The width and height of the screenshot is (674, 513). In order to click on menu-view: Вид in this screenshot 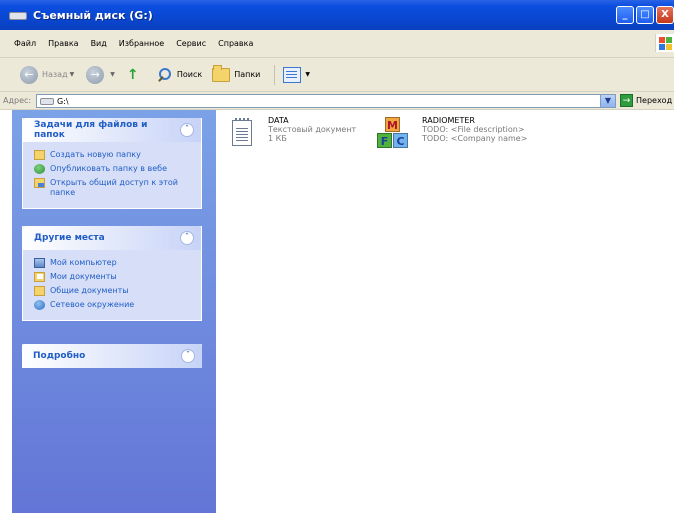, I will do `click(99, 43)`.